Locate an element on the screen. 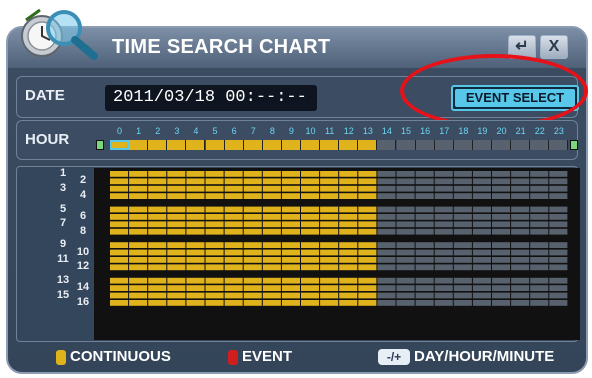 The height and width of the screenshot is (378, 592). zoom-button: -/+ is located at coordinates (394, 357).